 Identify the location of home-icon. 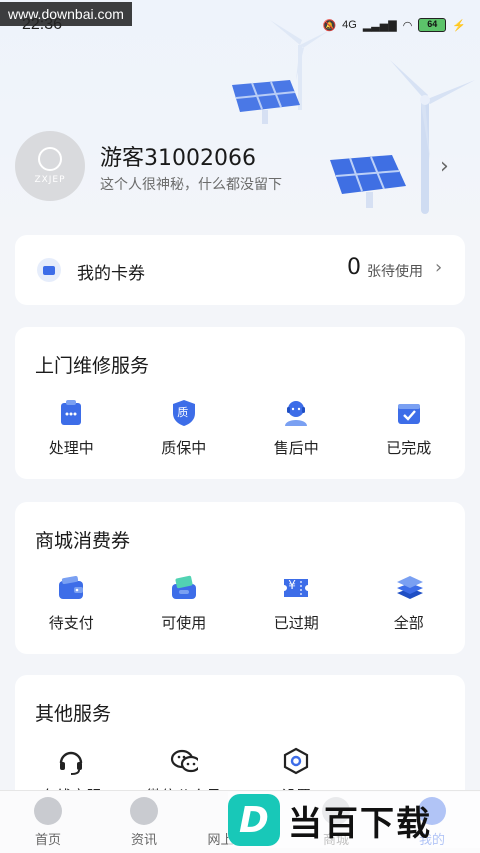
(48, 811).